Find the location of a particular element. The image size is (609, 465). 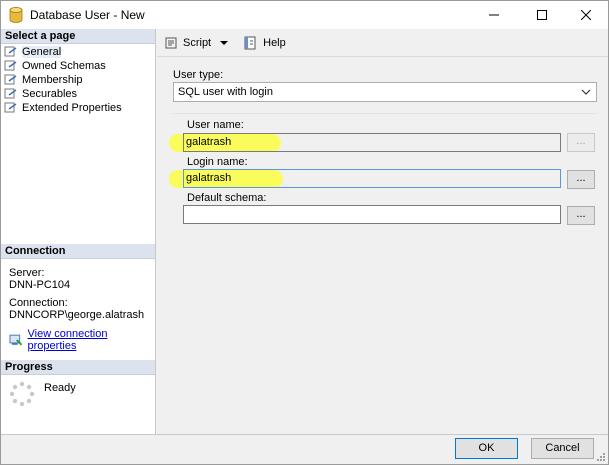

minimize-button is located at coordinates (494, 15).